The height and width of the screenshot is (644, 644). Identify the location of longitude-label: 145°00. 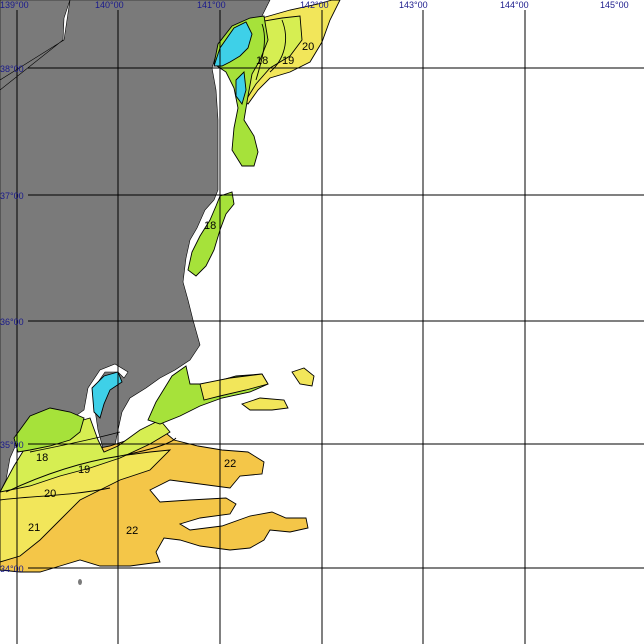
(614, 5).